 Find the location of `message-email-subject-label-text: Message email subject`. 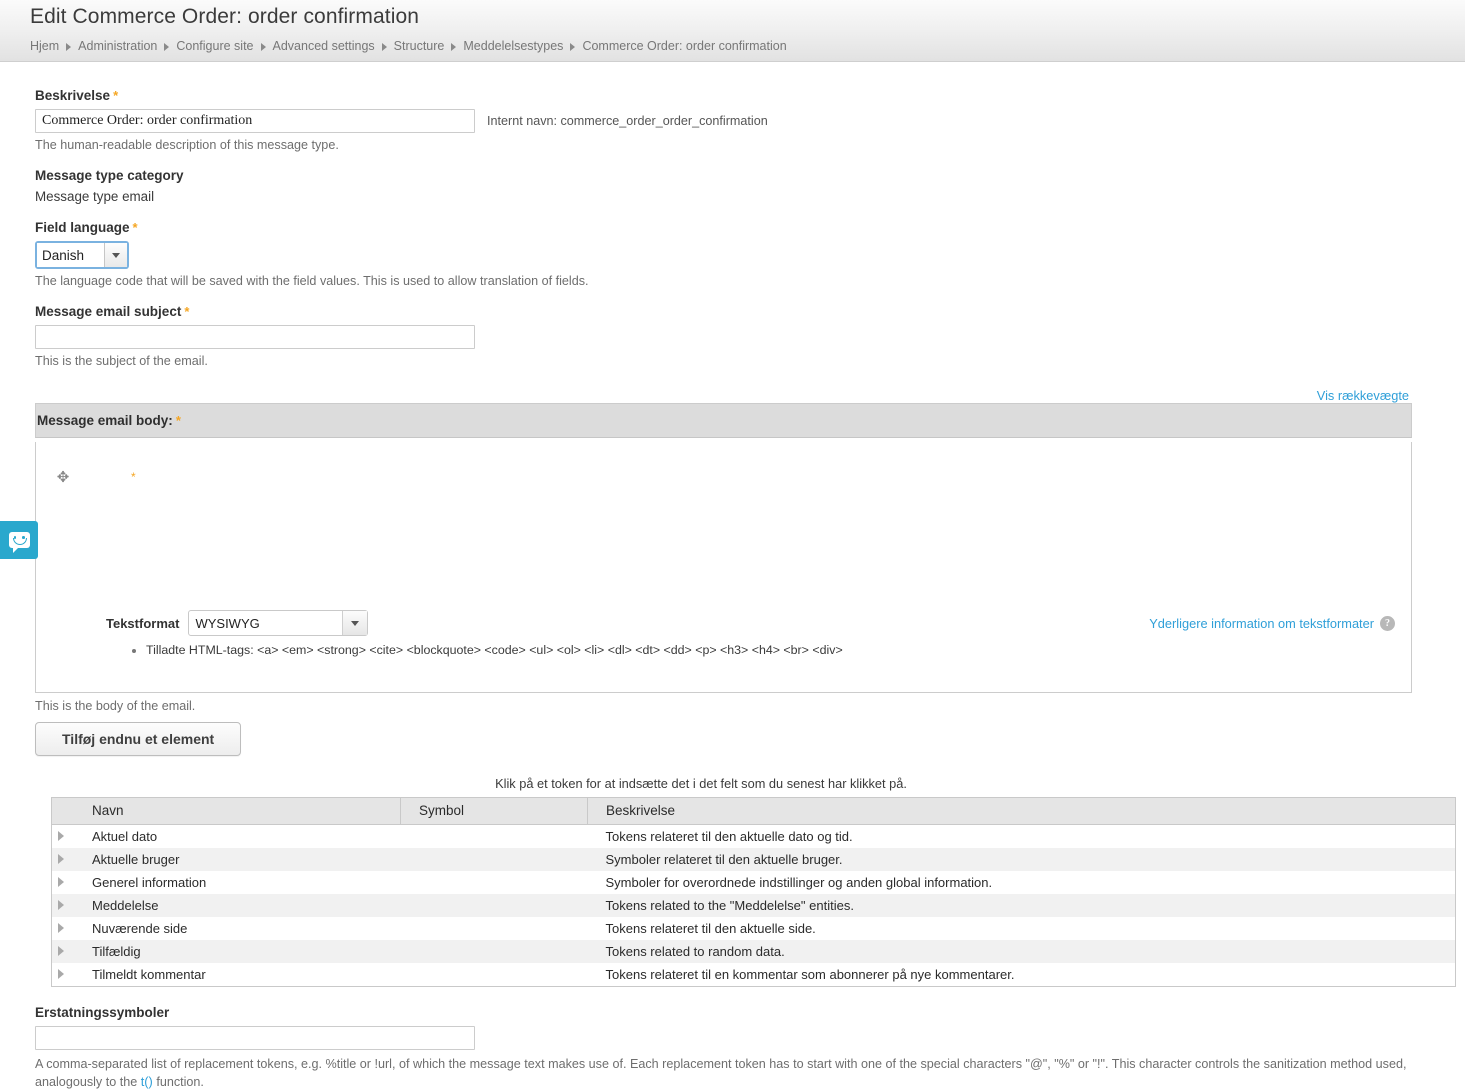

message-email-subject-label-text: Message email subject is located at coordinates (108, 311).